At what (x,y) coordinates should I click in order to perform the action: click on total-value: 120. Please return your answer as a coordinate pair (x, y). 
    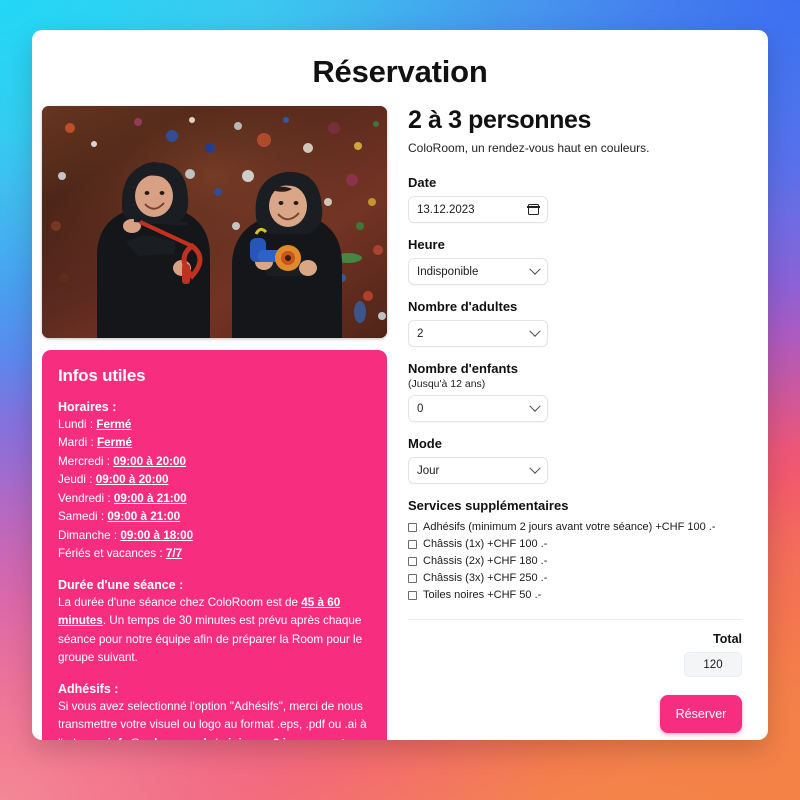
    Looking at the image, I should click on (713, 664).